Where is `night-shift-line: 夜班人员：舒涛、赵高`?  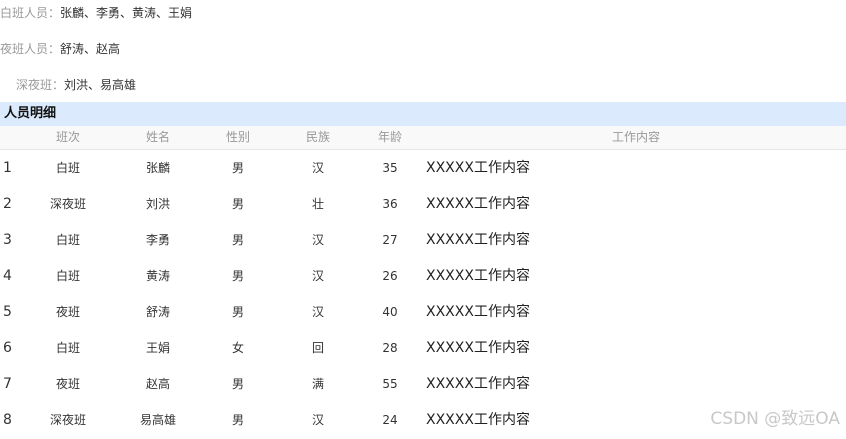 night-shift-line: 夜班人员：舒涛、赵高 is located at coordinates (60, 49).